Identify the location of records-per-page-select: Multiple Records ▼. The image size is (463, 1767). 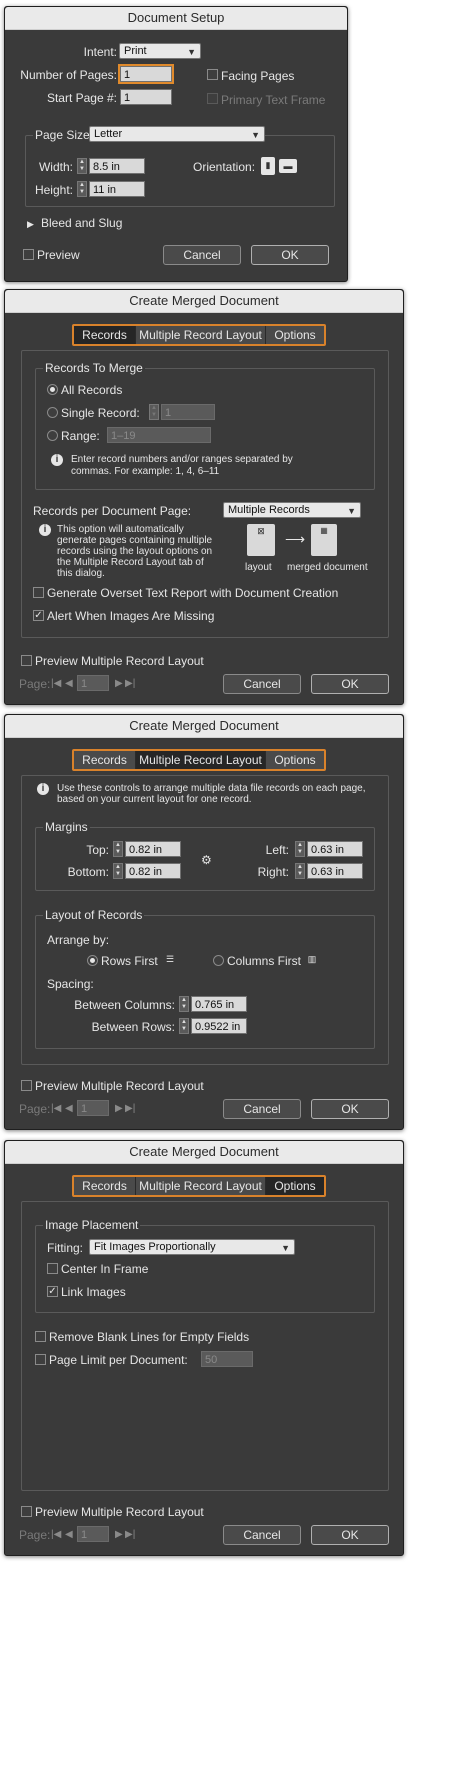
(292, 510).